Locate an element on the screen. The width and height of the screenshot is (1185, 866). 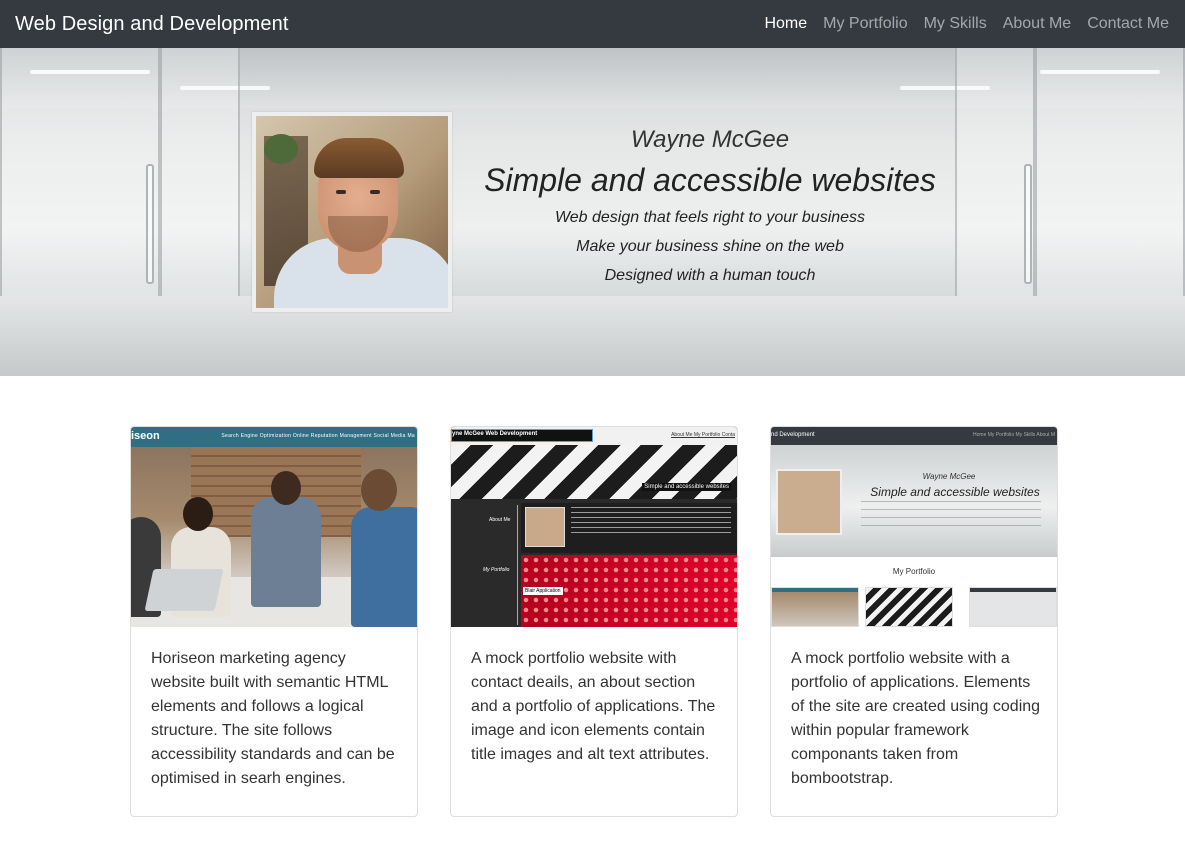
thumb-nav: About Me My Portfolio Conta is located at coordinates (703, 435).